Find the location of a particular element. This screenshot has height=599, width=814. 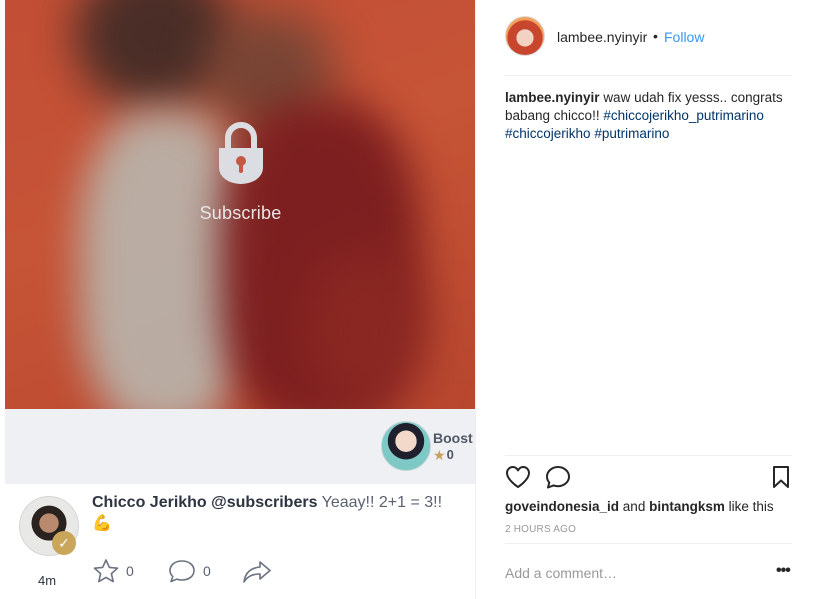

hashtag-link: #putrimarino is located at coordinates (631, 133).